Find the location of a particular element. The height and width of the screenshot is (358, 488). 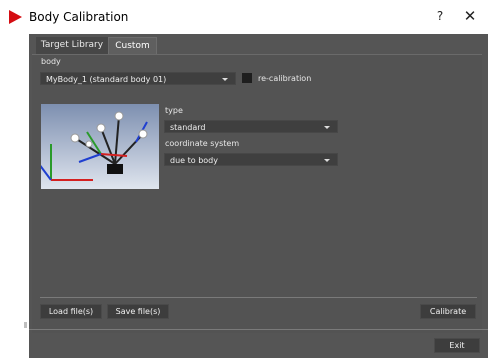

type-select: standard is located at coordinates (251, 126).